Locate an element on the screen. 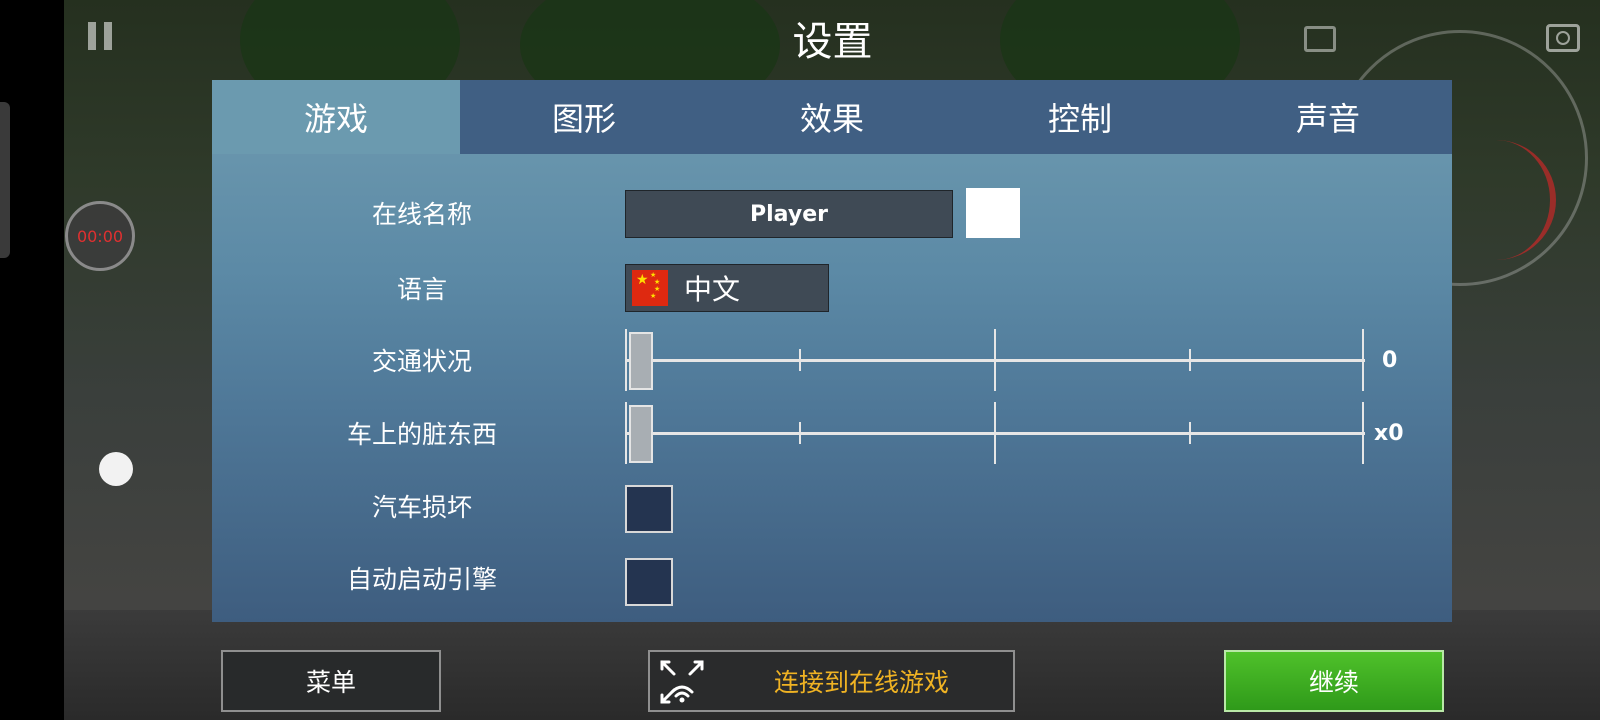 The image size is (1600, 720). menu-button: 菜单 is located at coordinates (331, 681).